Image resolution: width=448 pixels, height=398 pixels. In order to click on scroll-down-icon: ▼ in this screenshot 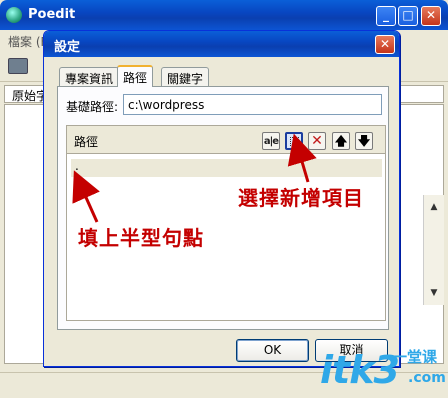, I will do `click(434, 293)`.